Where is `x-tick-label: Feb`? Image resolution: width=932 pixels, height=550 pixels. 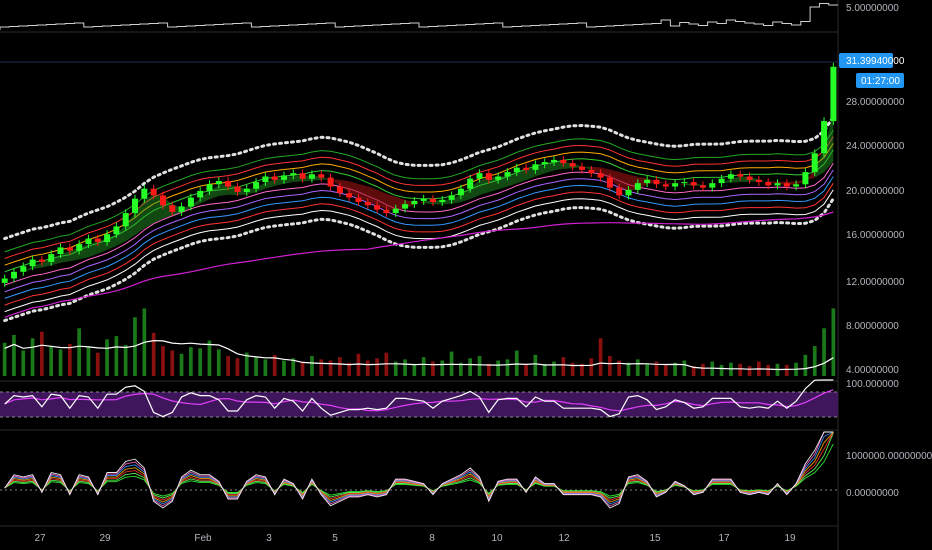
x-tick-label: Feb is located at coordinates (203, 538).